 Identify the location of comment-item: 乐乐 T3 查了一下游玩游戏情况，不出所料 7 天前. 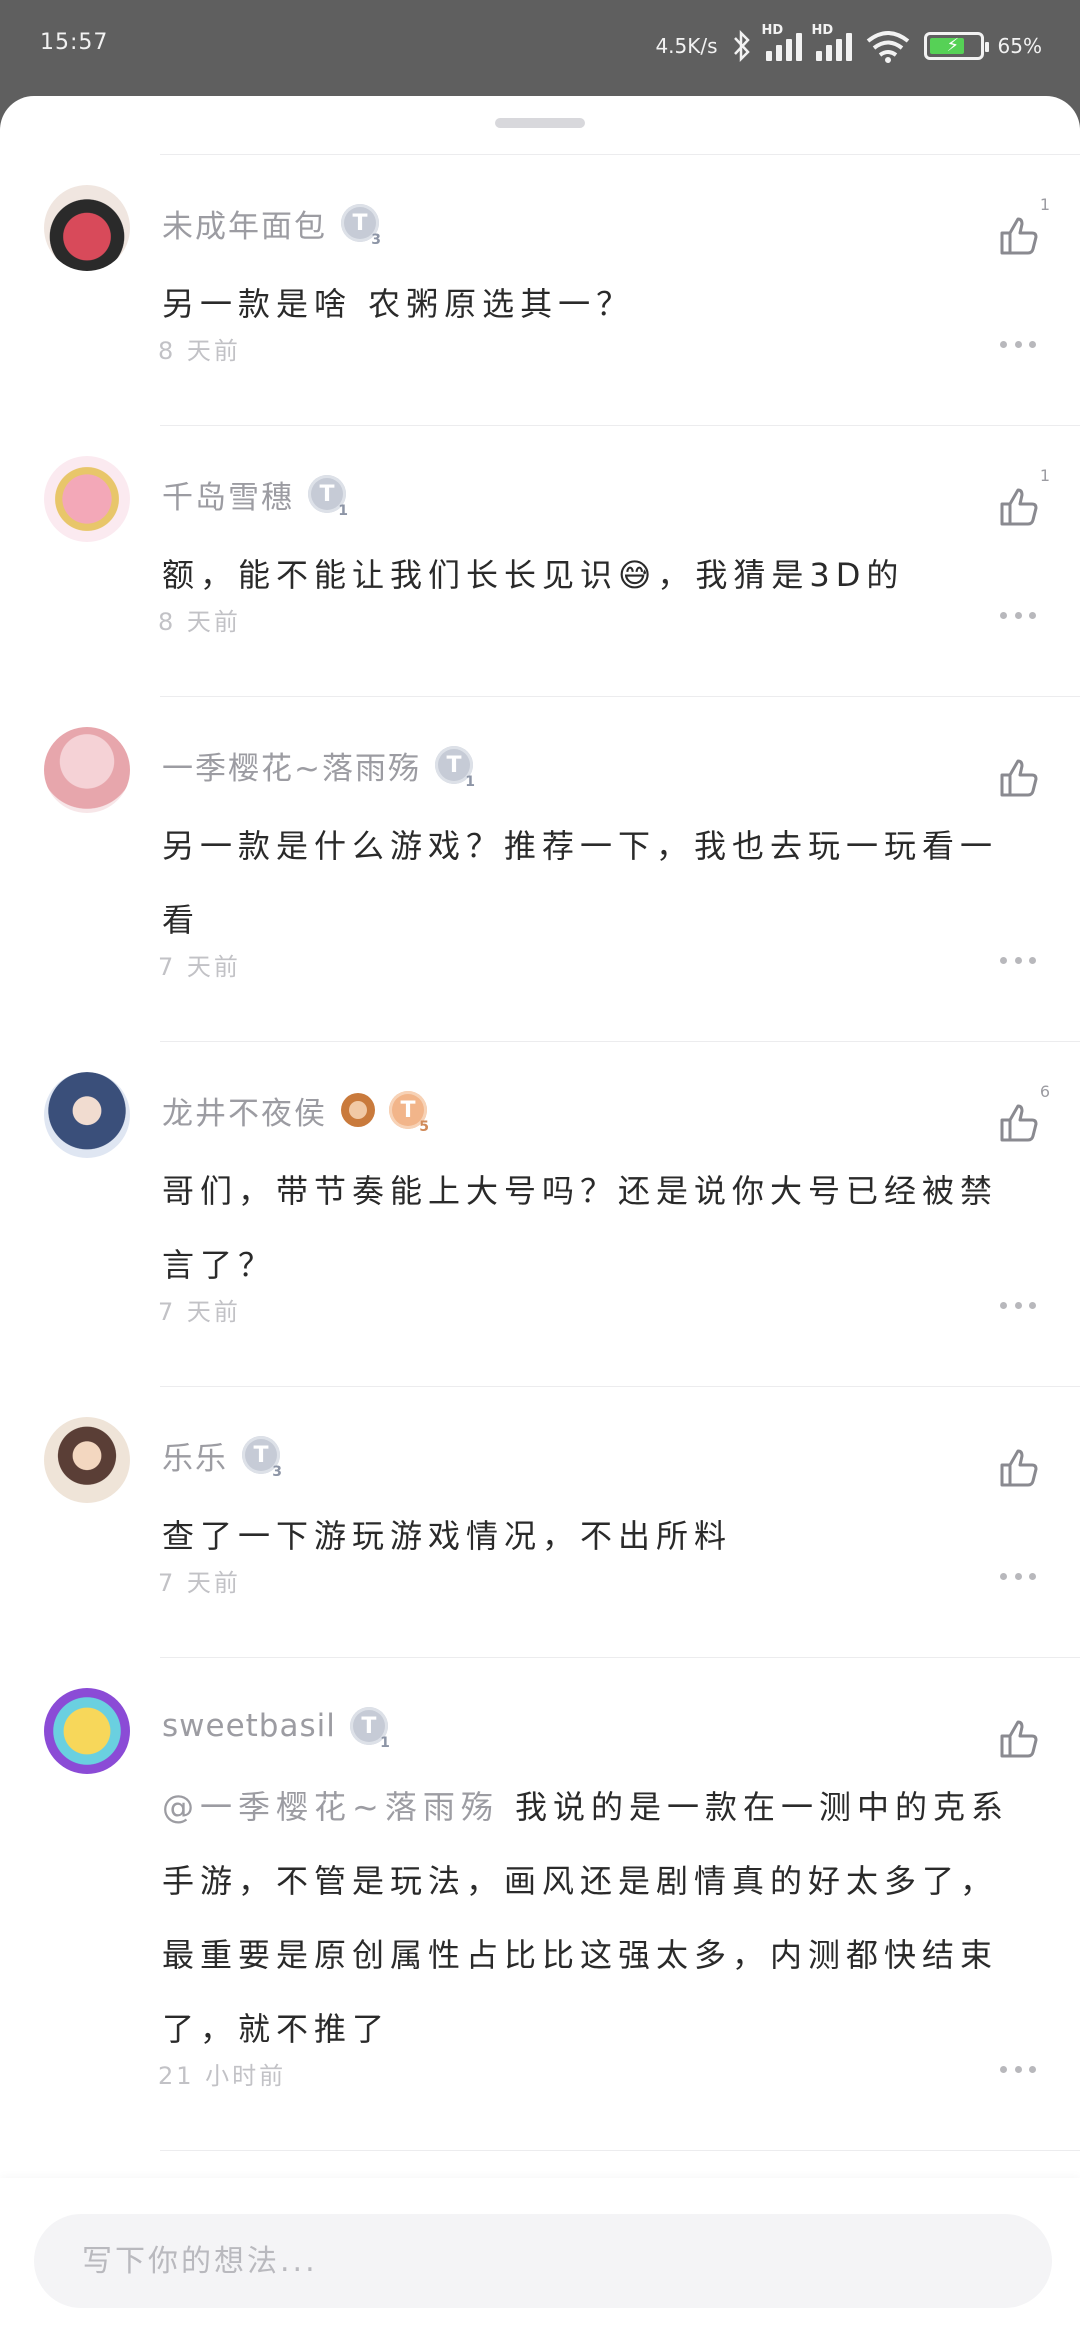
(540, 1522).